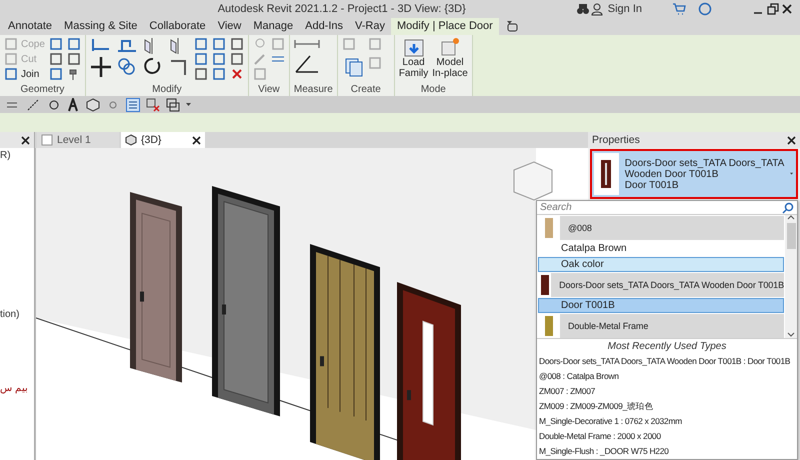  Describe the element at coordinates (366, 89) in the screenshot. I see `panel-label: Create` at that location.